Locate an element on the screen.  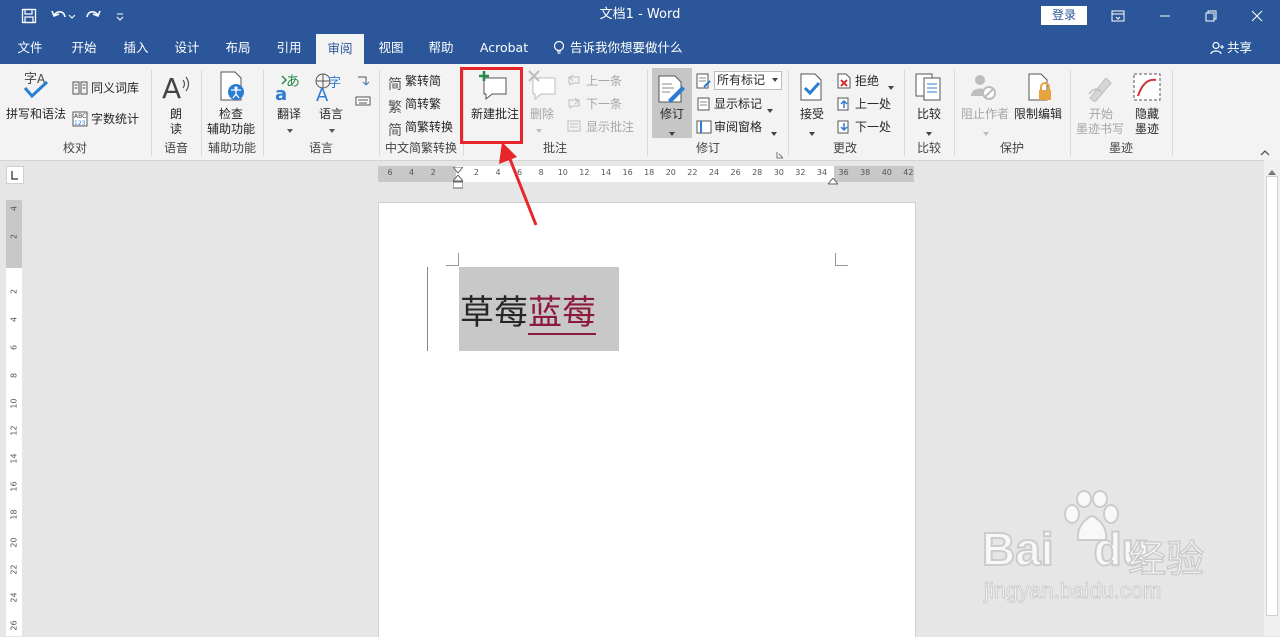
trad-to-simp-button: 繁转简 is located at coordinates (423, 81).